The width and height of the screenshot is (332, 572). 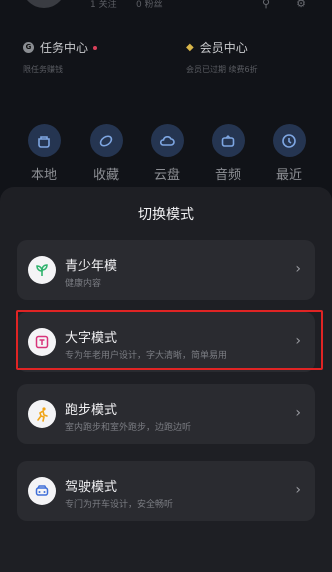 What do you see at coordinates (106, 140) in the screenshot?
I see `heart-icon` at bounding box center [106, 140].